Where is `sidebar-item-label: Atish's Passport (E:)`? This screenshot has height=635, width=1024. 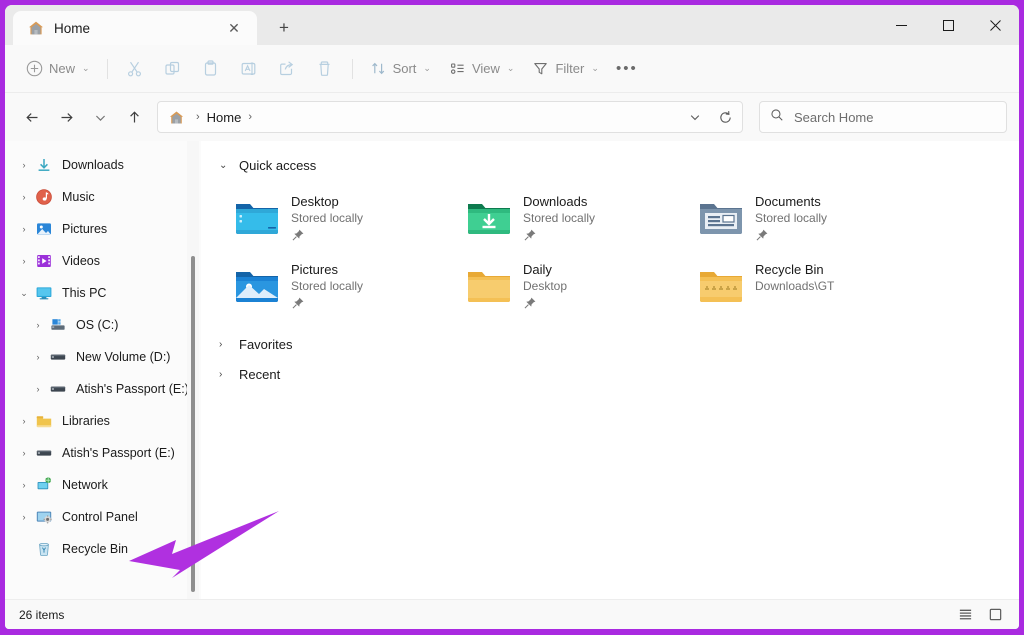
sidebar-item-label: Atish's Passport (E:) is located at coordinates (118, 453).